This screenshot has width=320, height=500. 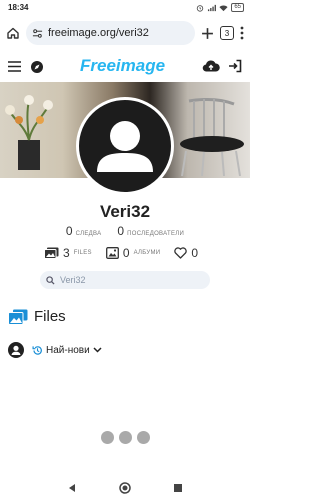 I want to click on new-tab-icon, so click(x=207, y=33).